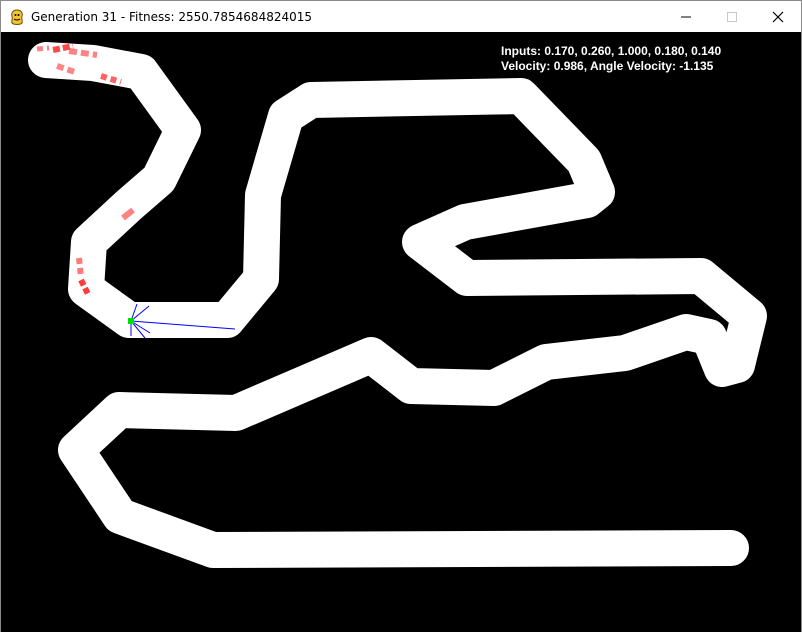  I want to click on close-icon, so click(778, 16).